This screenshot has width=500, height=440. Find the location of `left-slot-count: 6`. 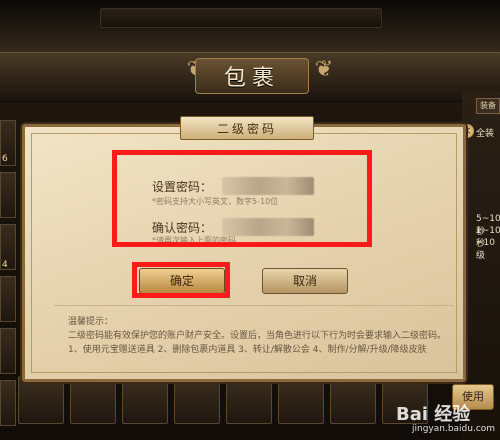

left-slot-count: 6 is located at coordinates (5, 159).